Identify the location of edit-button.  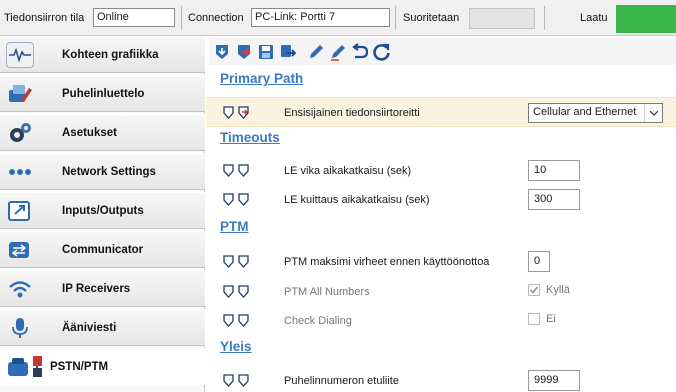
(315, 51).